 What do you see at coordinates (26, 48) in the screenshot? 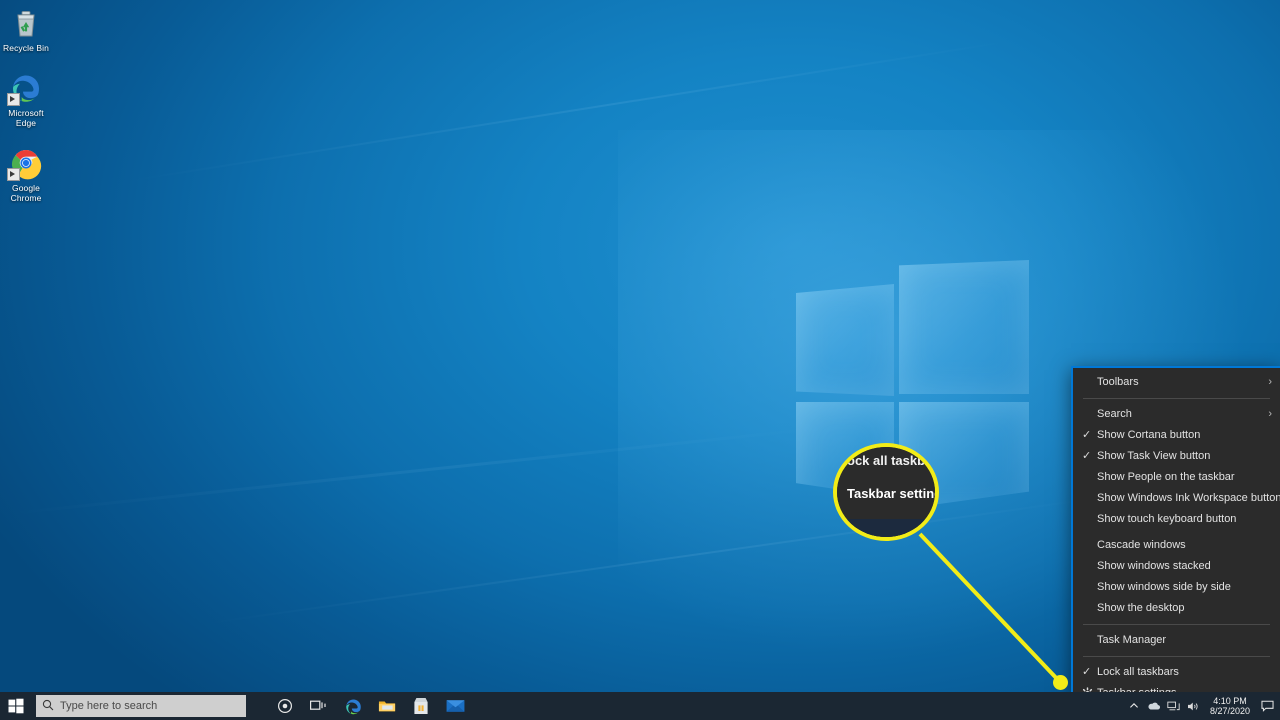
I see `desktop-icon-label: Recycle Bin` at bounding box center [26, 48].